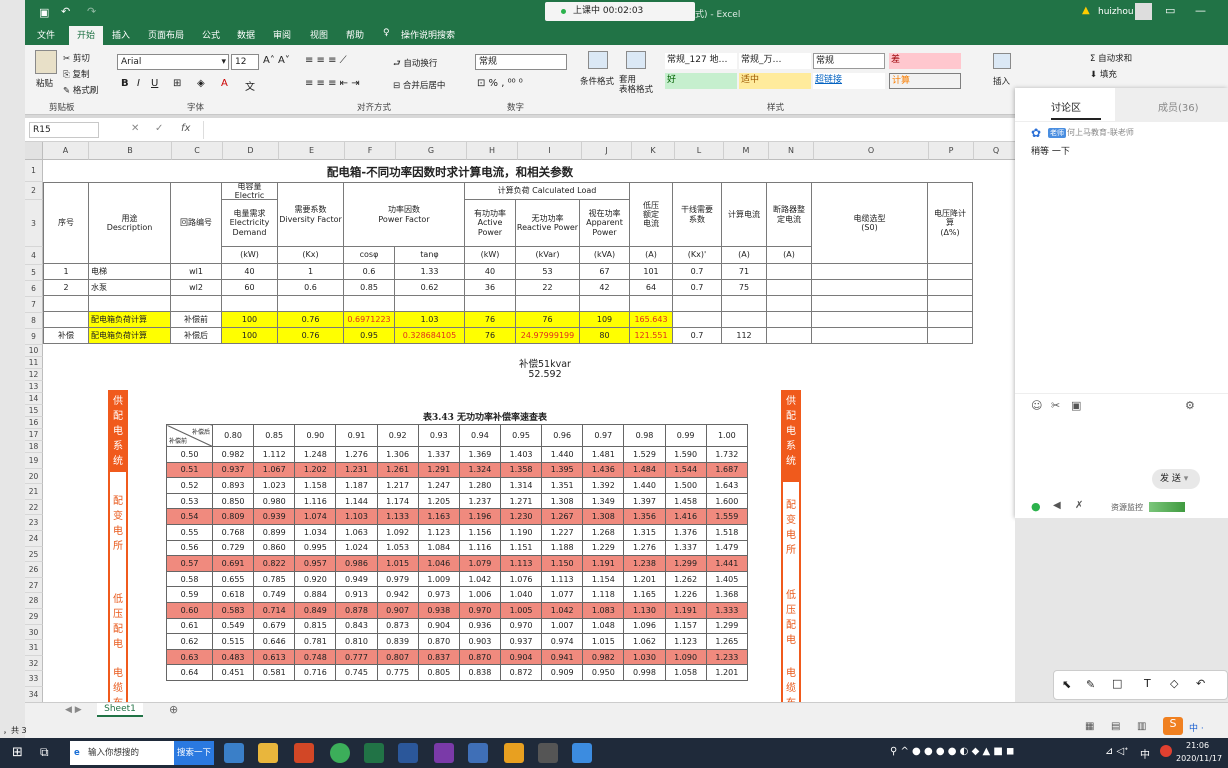 The image size is (1228, 768). What do you see at coordinates (1001, 81) in the screenshot?
I see `insert-cells-button: 插入` at bounding box center [1001, 81].